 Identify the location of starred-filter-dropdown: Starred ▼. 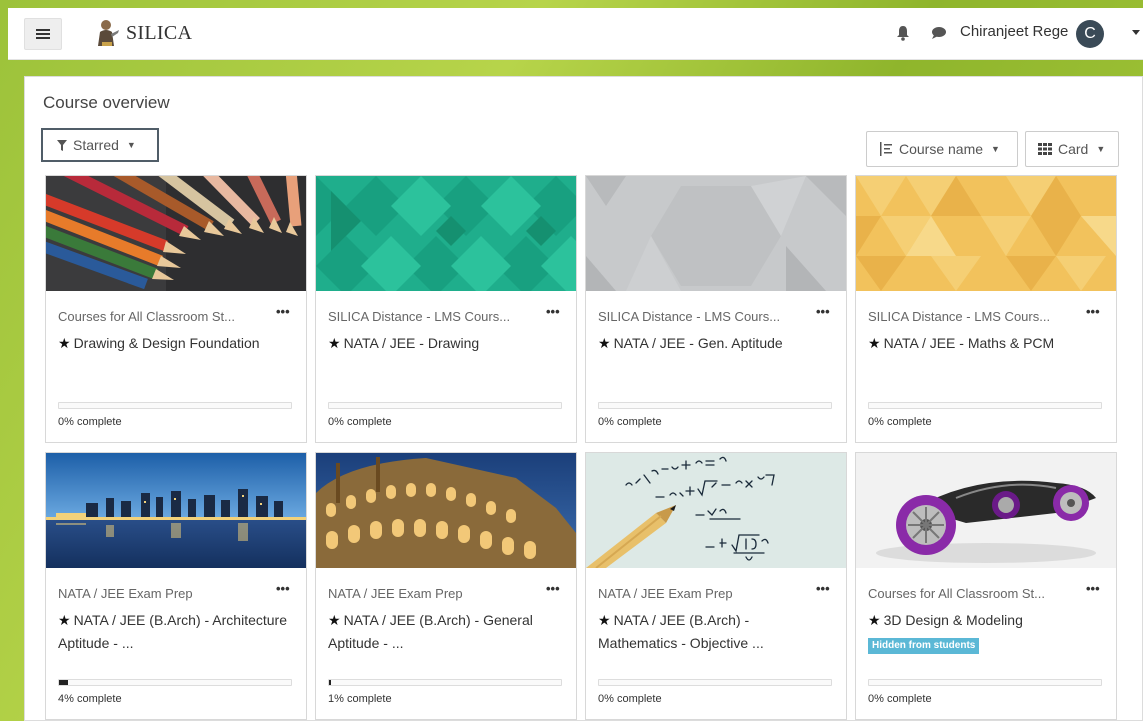
(100, 145).